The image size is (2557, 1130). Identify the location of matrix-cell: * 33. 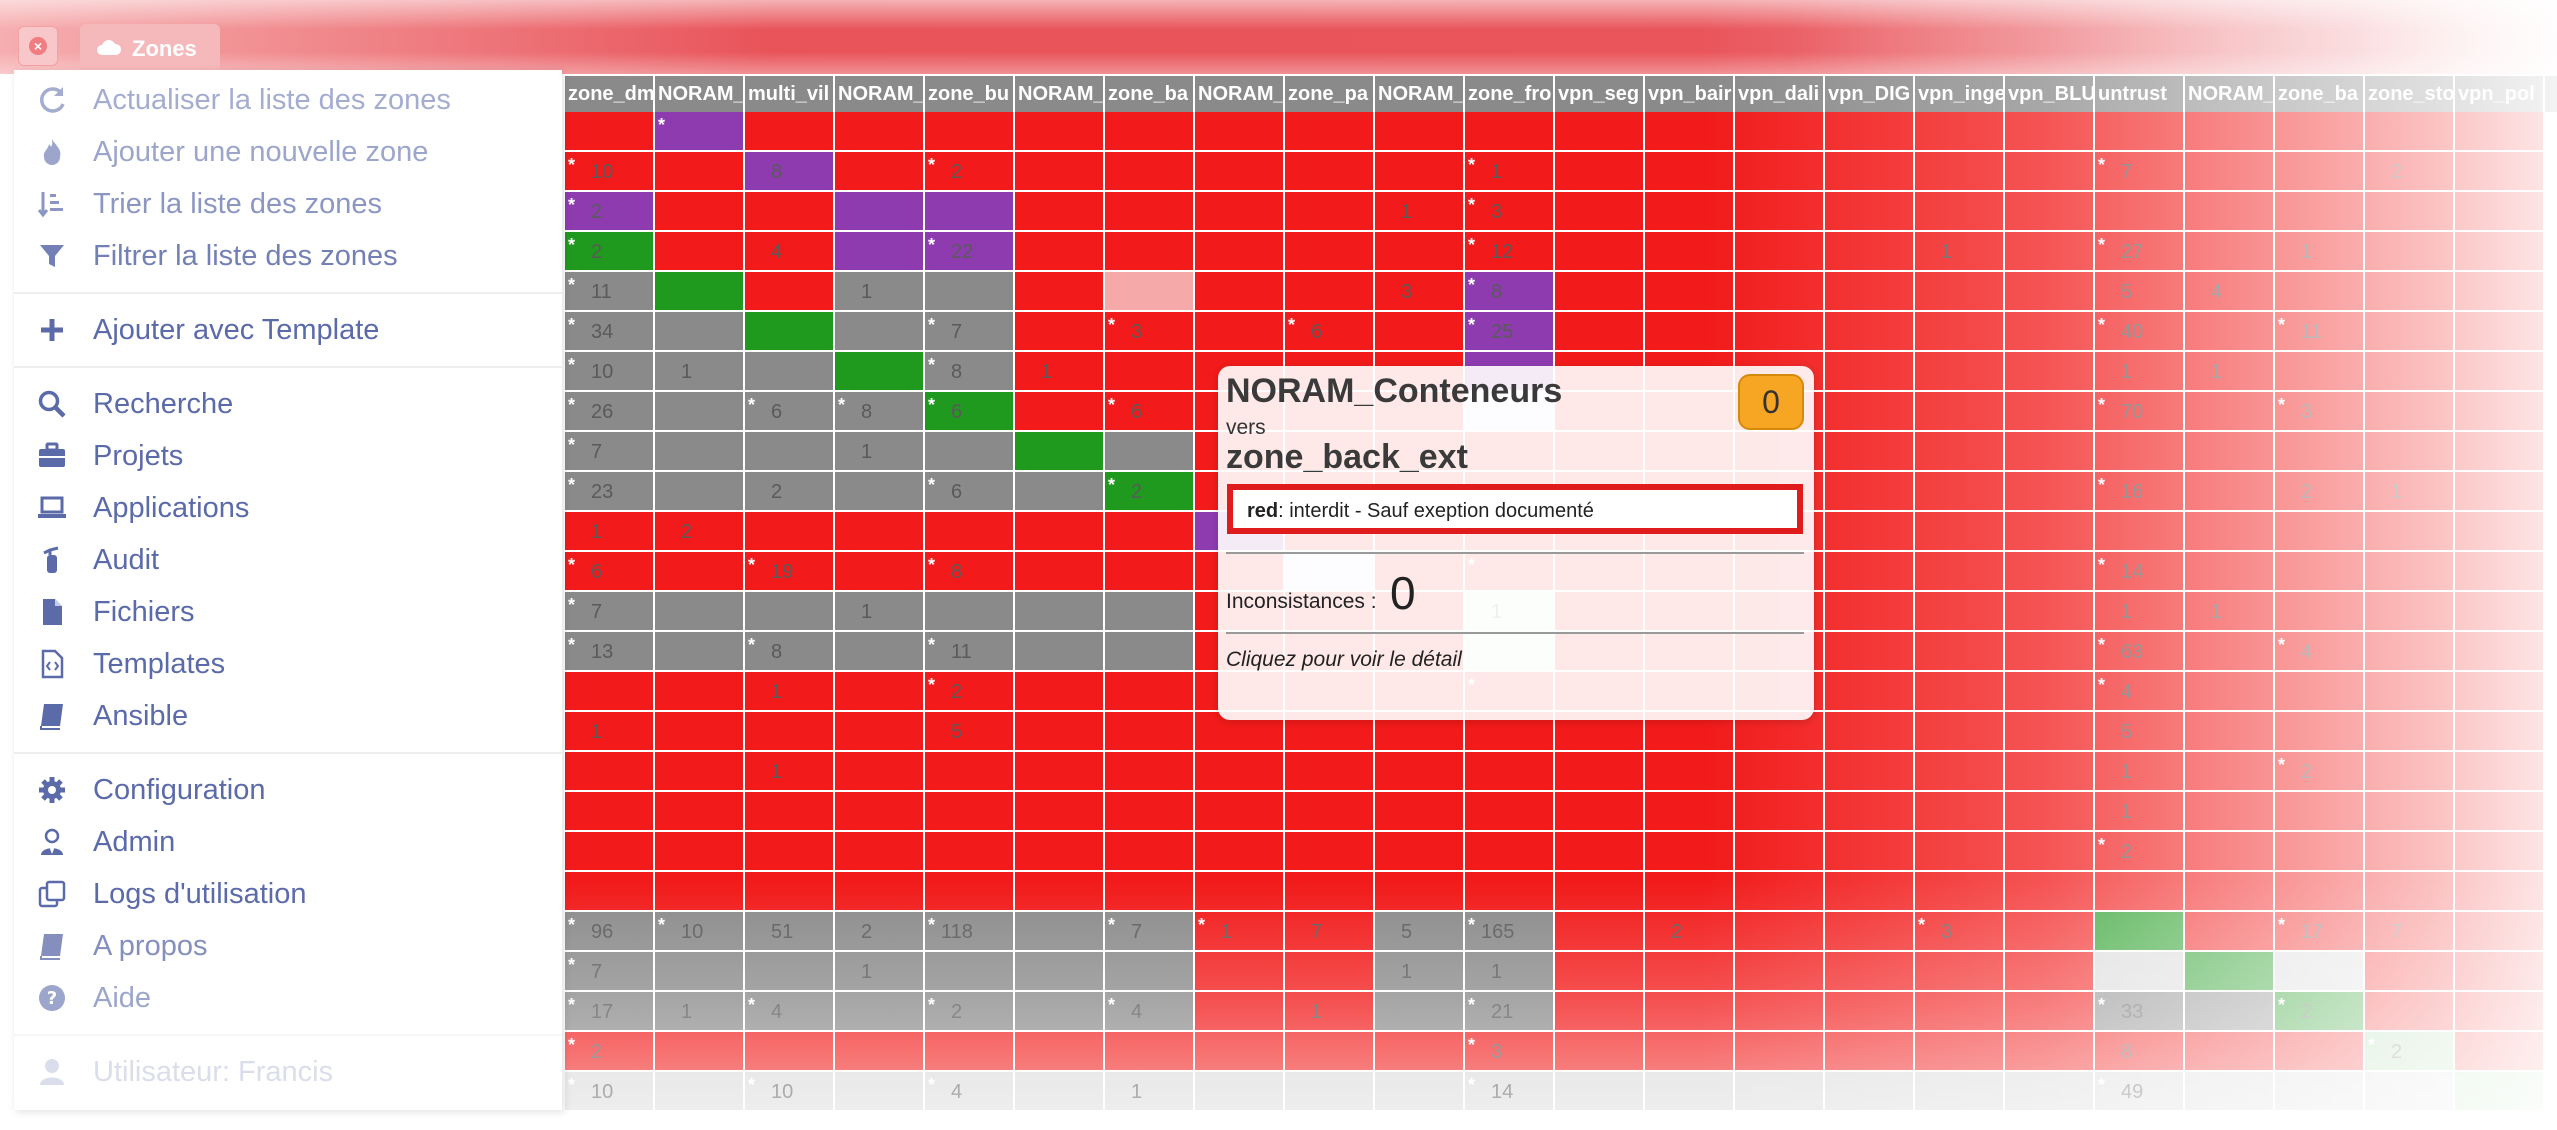
(2140, 1012).